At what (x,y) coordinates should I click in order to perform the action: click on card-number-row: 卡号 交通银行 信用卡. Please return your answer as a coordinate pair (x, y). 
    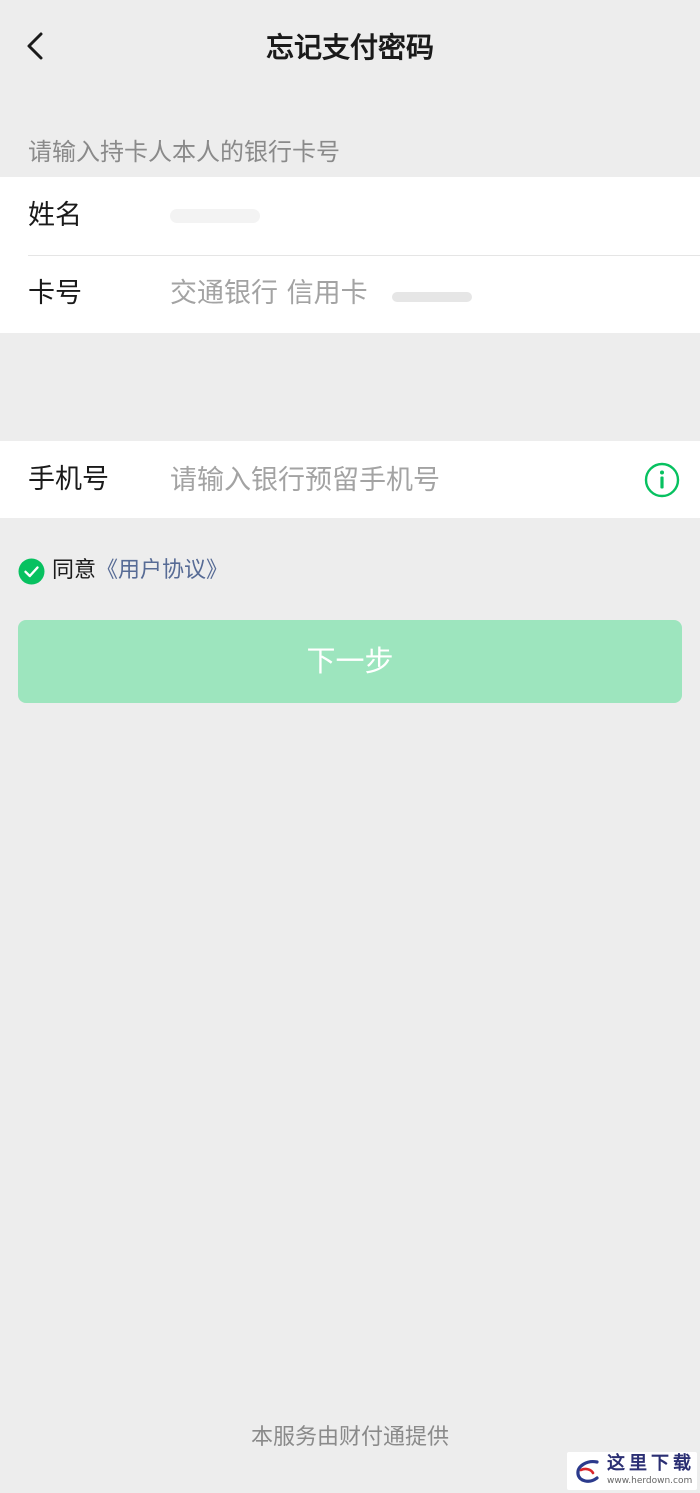
    Looking at the image, I should click on (350, 294).